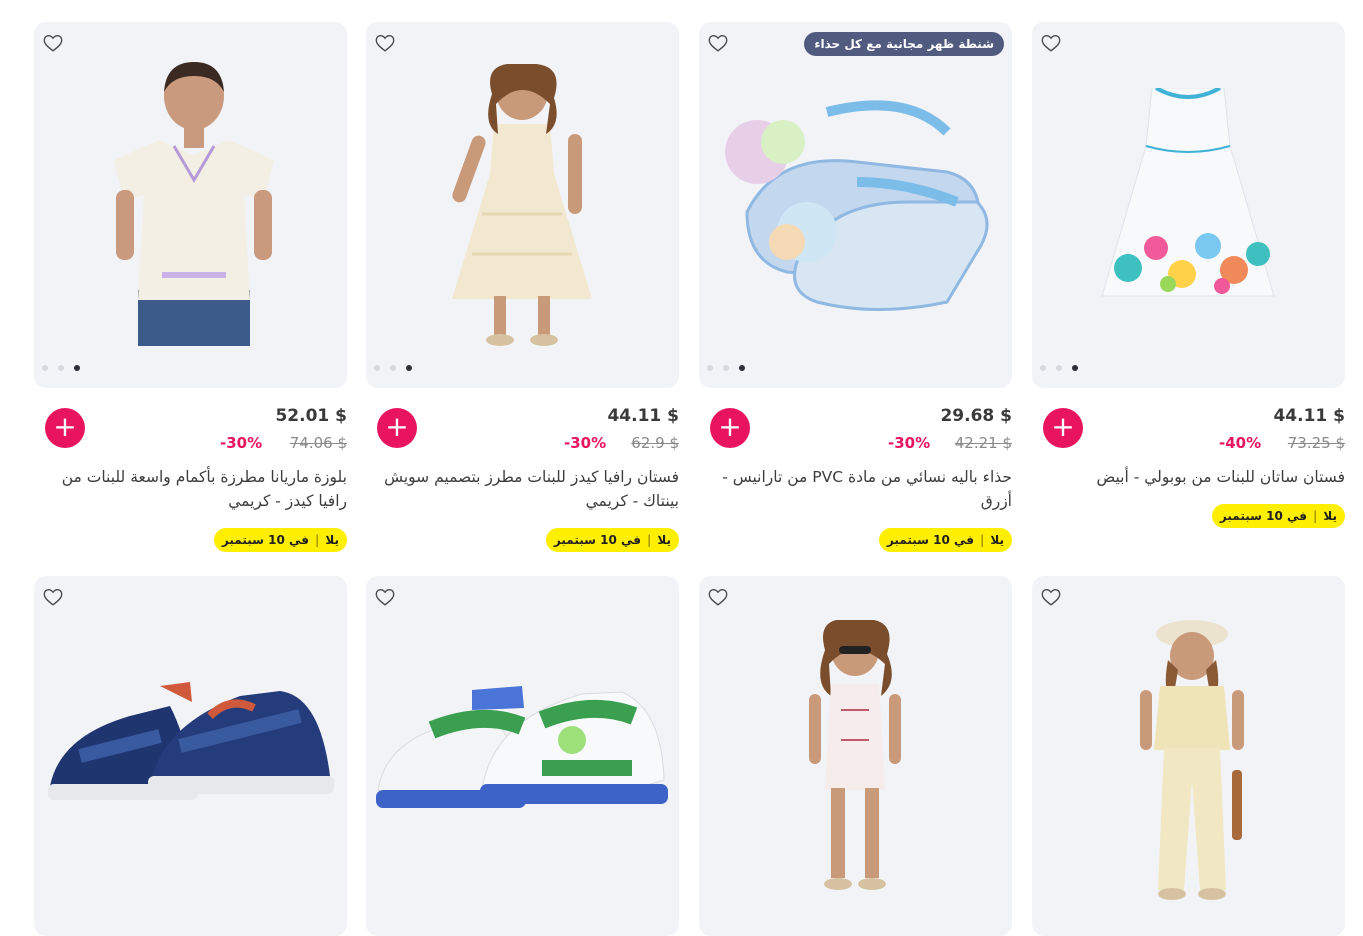  What do you see at coordinates (983, 443) in the screenshot?
I see `old-price: 42.21 $` at bounding box center [983, 443].